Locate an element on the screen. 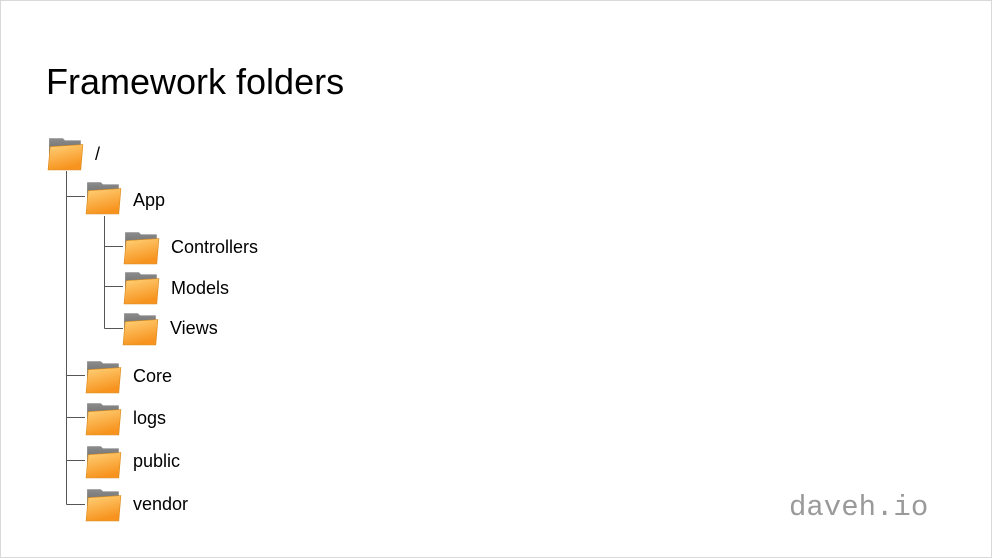 The image size is (992, 558). watermark-text: daveh.io is located at coordinates (859, 507).